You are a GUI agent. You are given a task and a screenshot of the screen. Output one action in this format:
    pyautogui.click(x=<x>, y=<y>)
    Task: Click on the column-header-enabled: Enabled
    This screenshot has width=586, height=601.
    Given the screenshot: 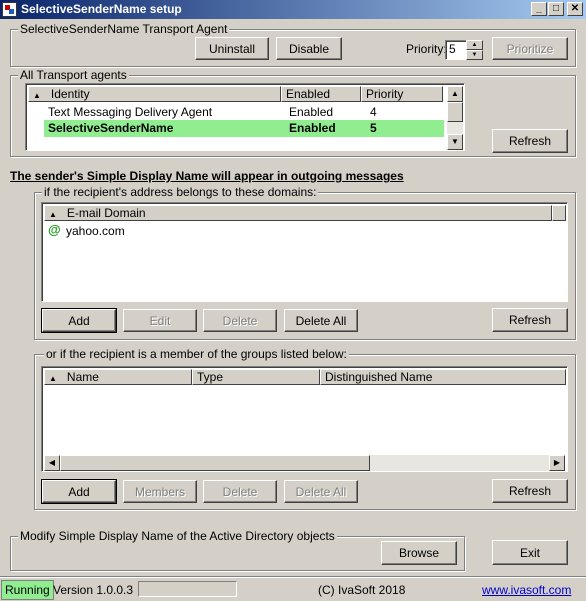 What is the action you would take?
    pyautogui.click(x=321, y=94)
    